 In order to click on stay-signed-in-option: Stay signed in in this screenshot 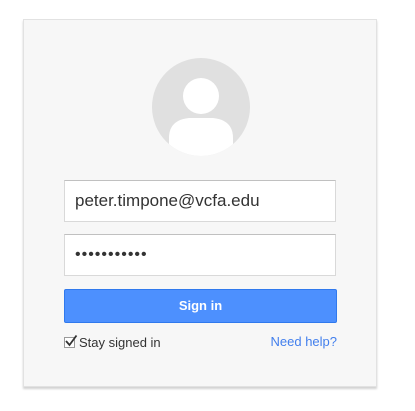, I will do `click(112, 342)`.